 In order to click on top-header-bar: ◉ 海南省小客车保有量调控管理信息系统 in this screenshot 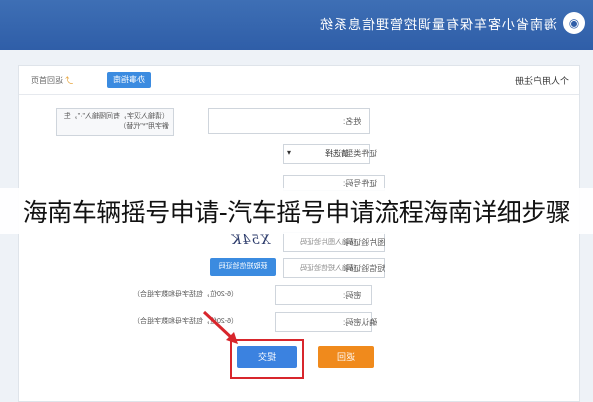, I will do `click(296, 25)`.